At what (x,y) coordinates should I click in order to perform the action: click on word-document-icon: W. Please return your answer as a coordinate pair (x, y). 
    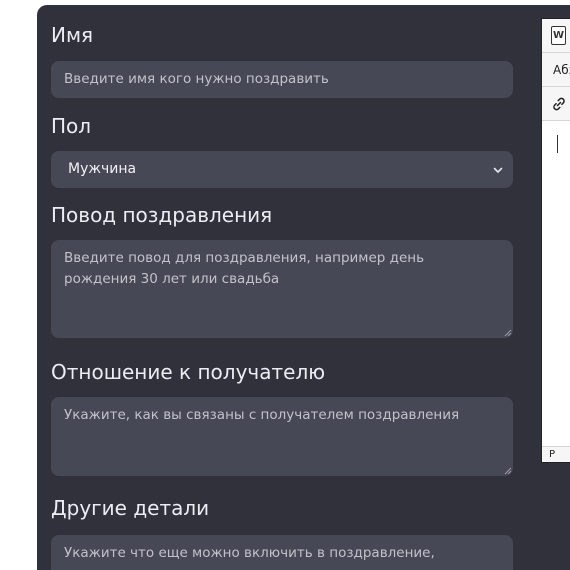
    Looking at the image, I should click on (558, 35).